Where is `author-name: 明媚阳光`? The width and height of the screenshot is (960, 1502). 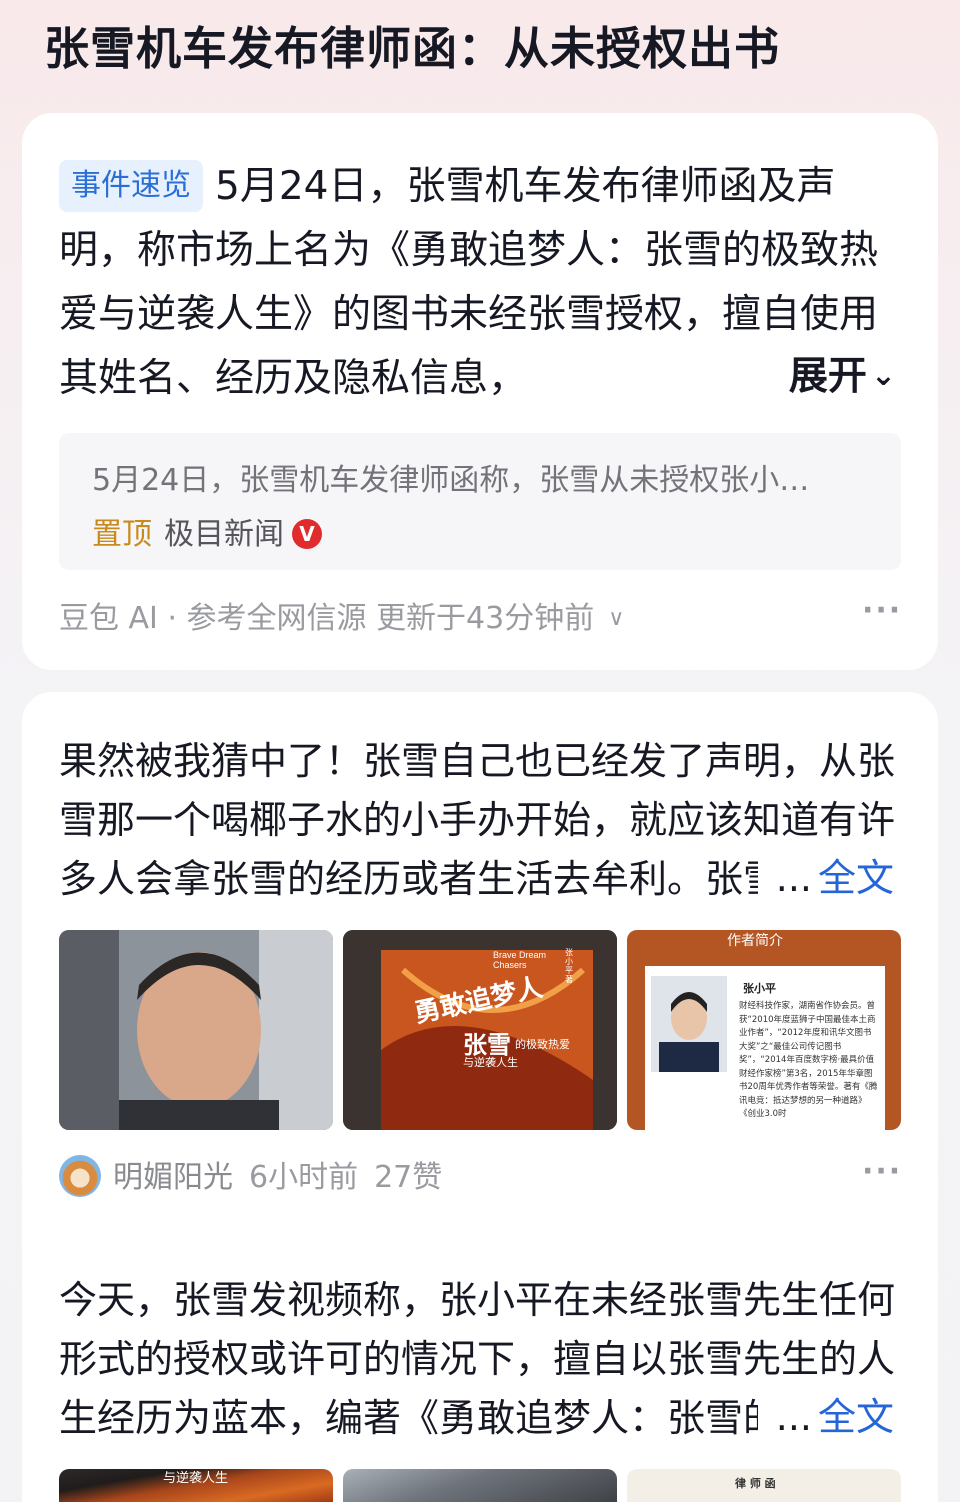 author-name: 明媚阳光 is located at coordinates (173, 1177).